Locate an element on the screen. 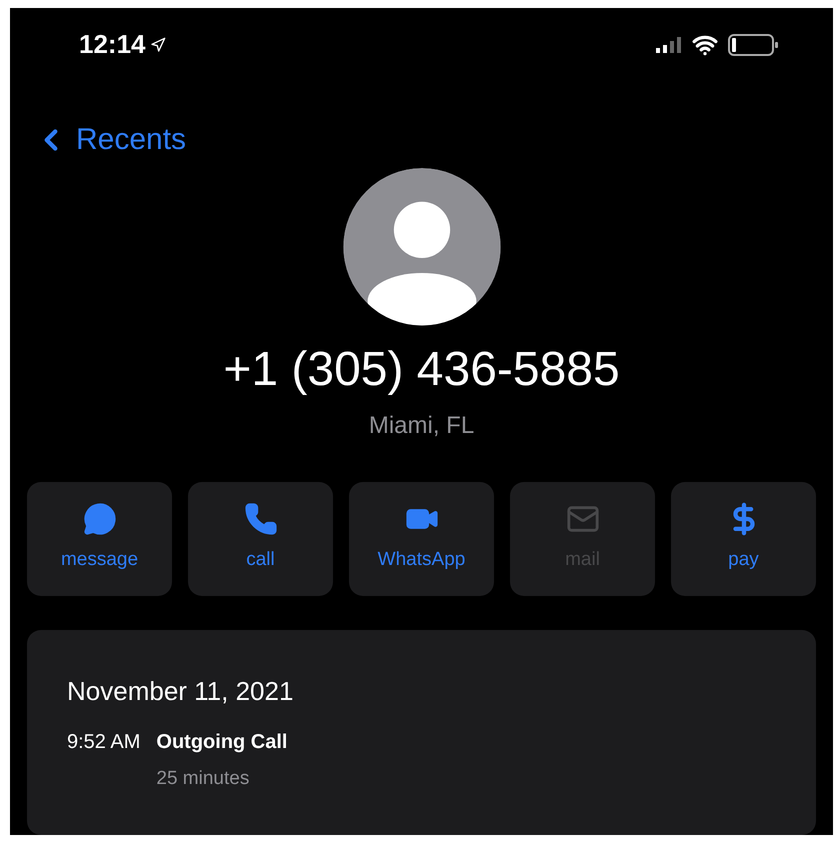 This screenshot has width=838, height=857. back-button: Recents is located at coordinates (110, 139).